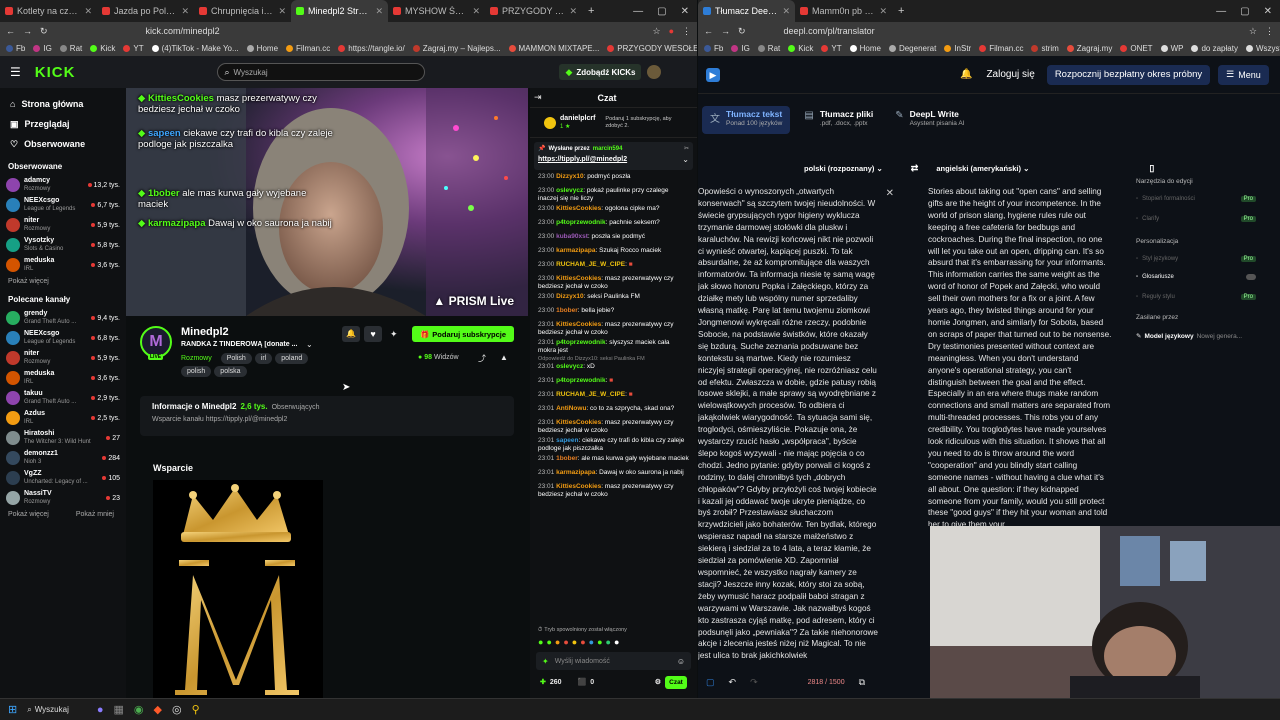 This screenshot has width=1280, height=720. What do you see at coordinates (982, 168) in the screenshot?
I see `target-language-select: angielski (amerykański) ⌄` at bounding box center [982, 168].